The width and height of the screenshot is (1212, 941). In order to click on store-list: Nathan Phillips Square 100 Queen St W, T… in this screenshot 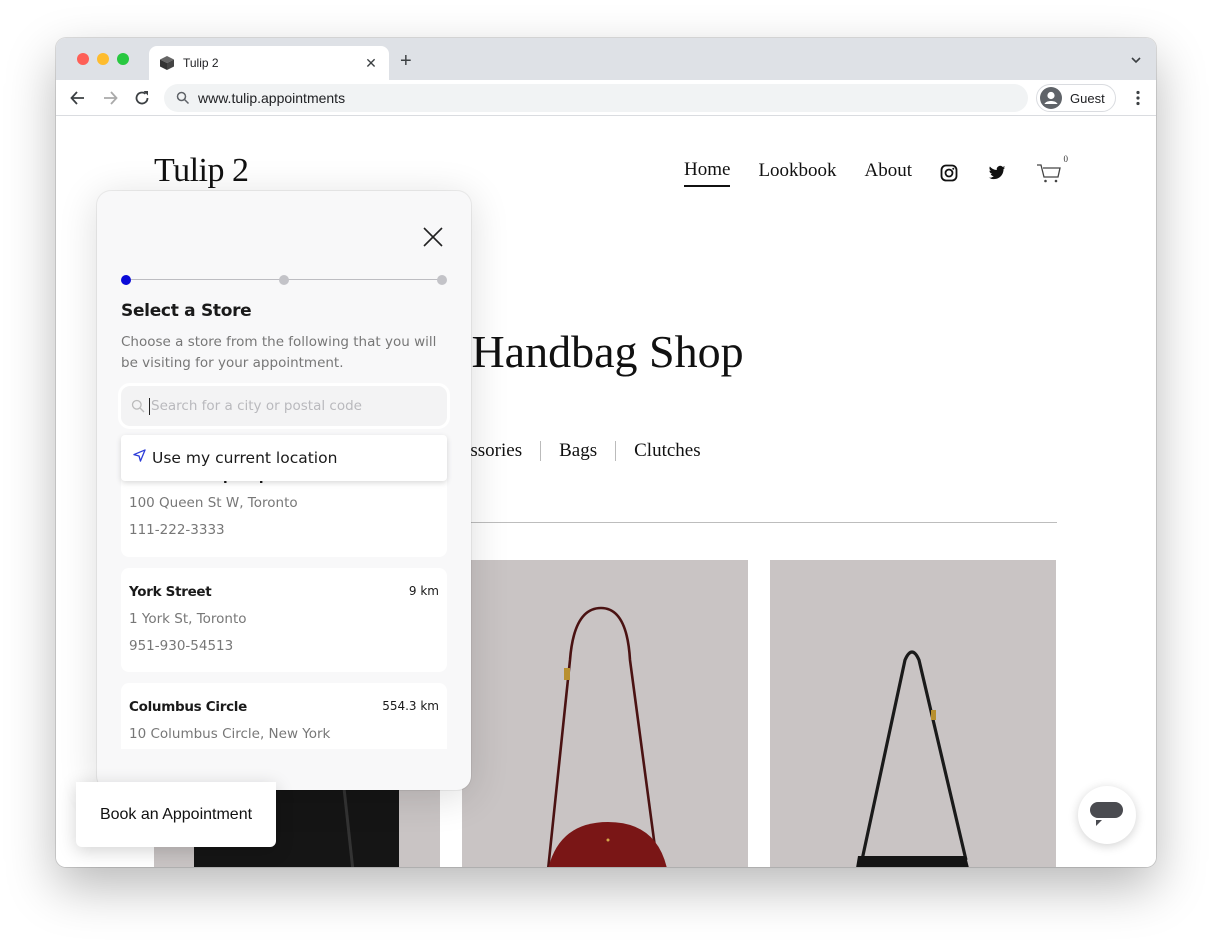, I will do `click(284, 593)`.